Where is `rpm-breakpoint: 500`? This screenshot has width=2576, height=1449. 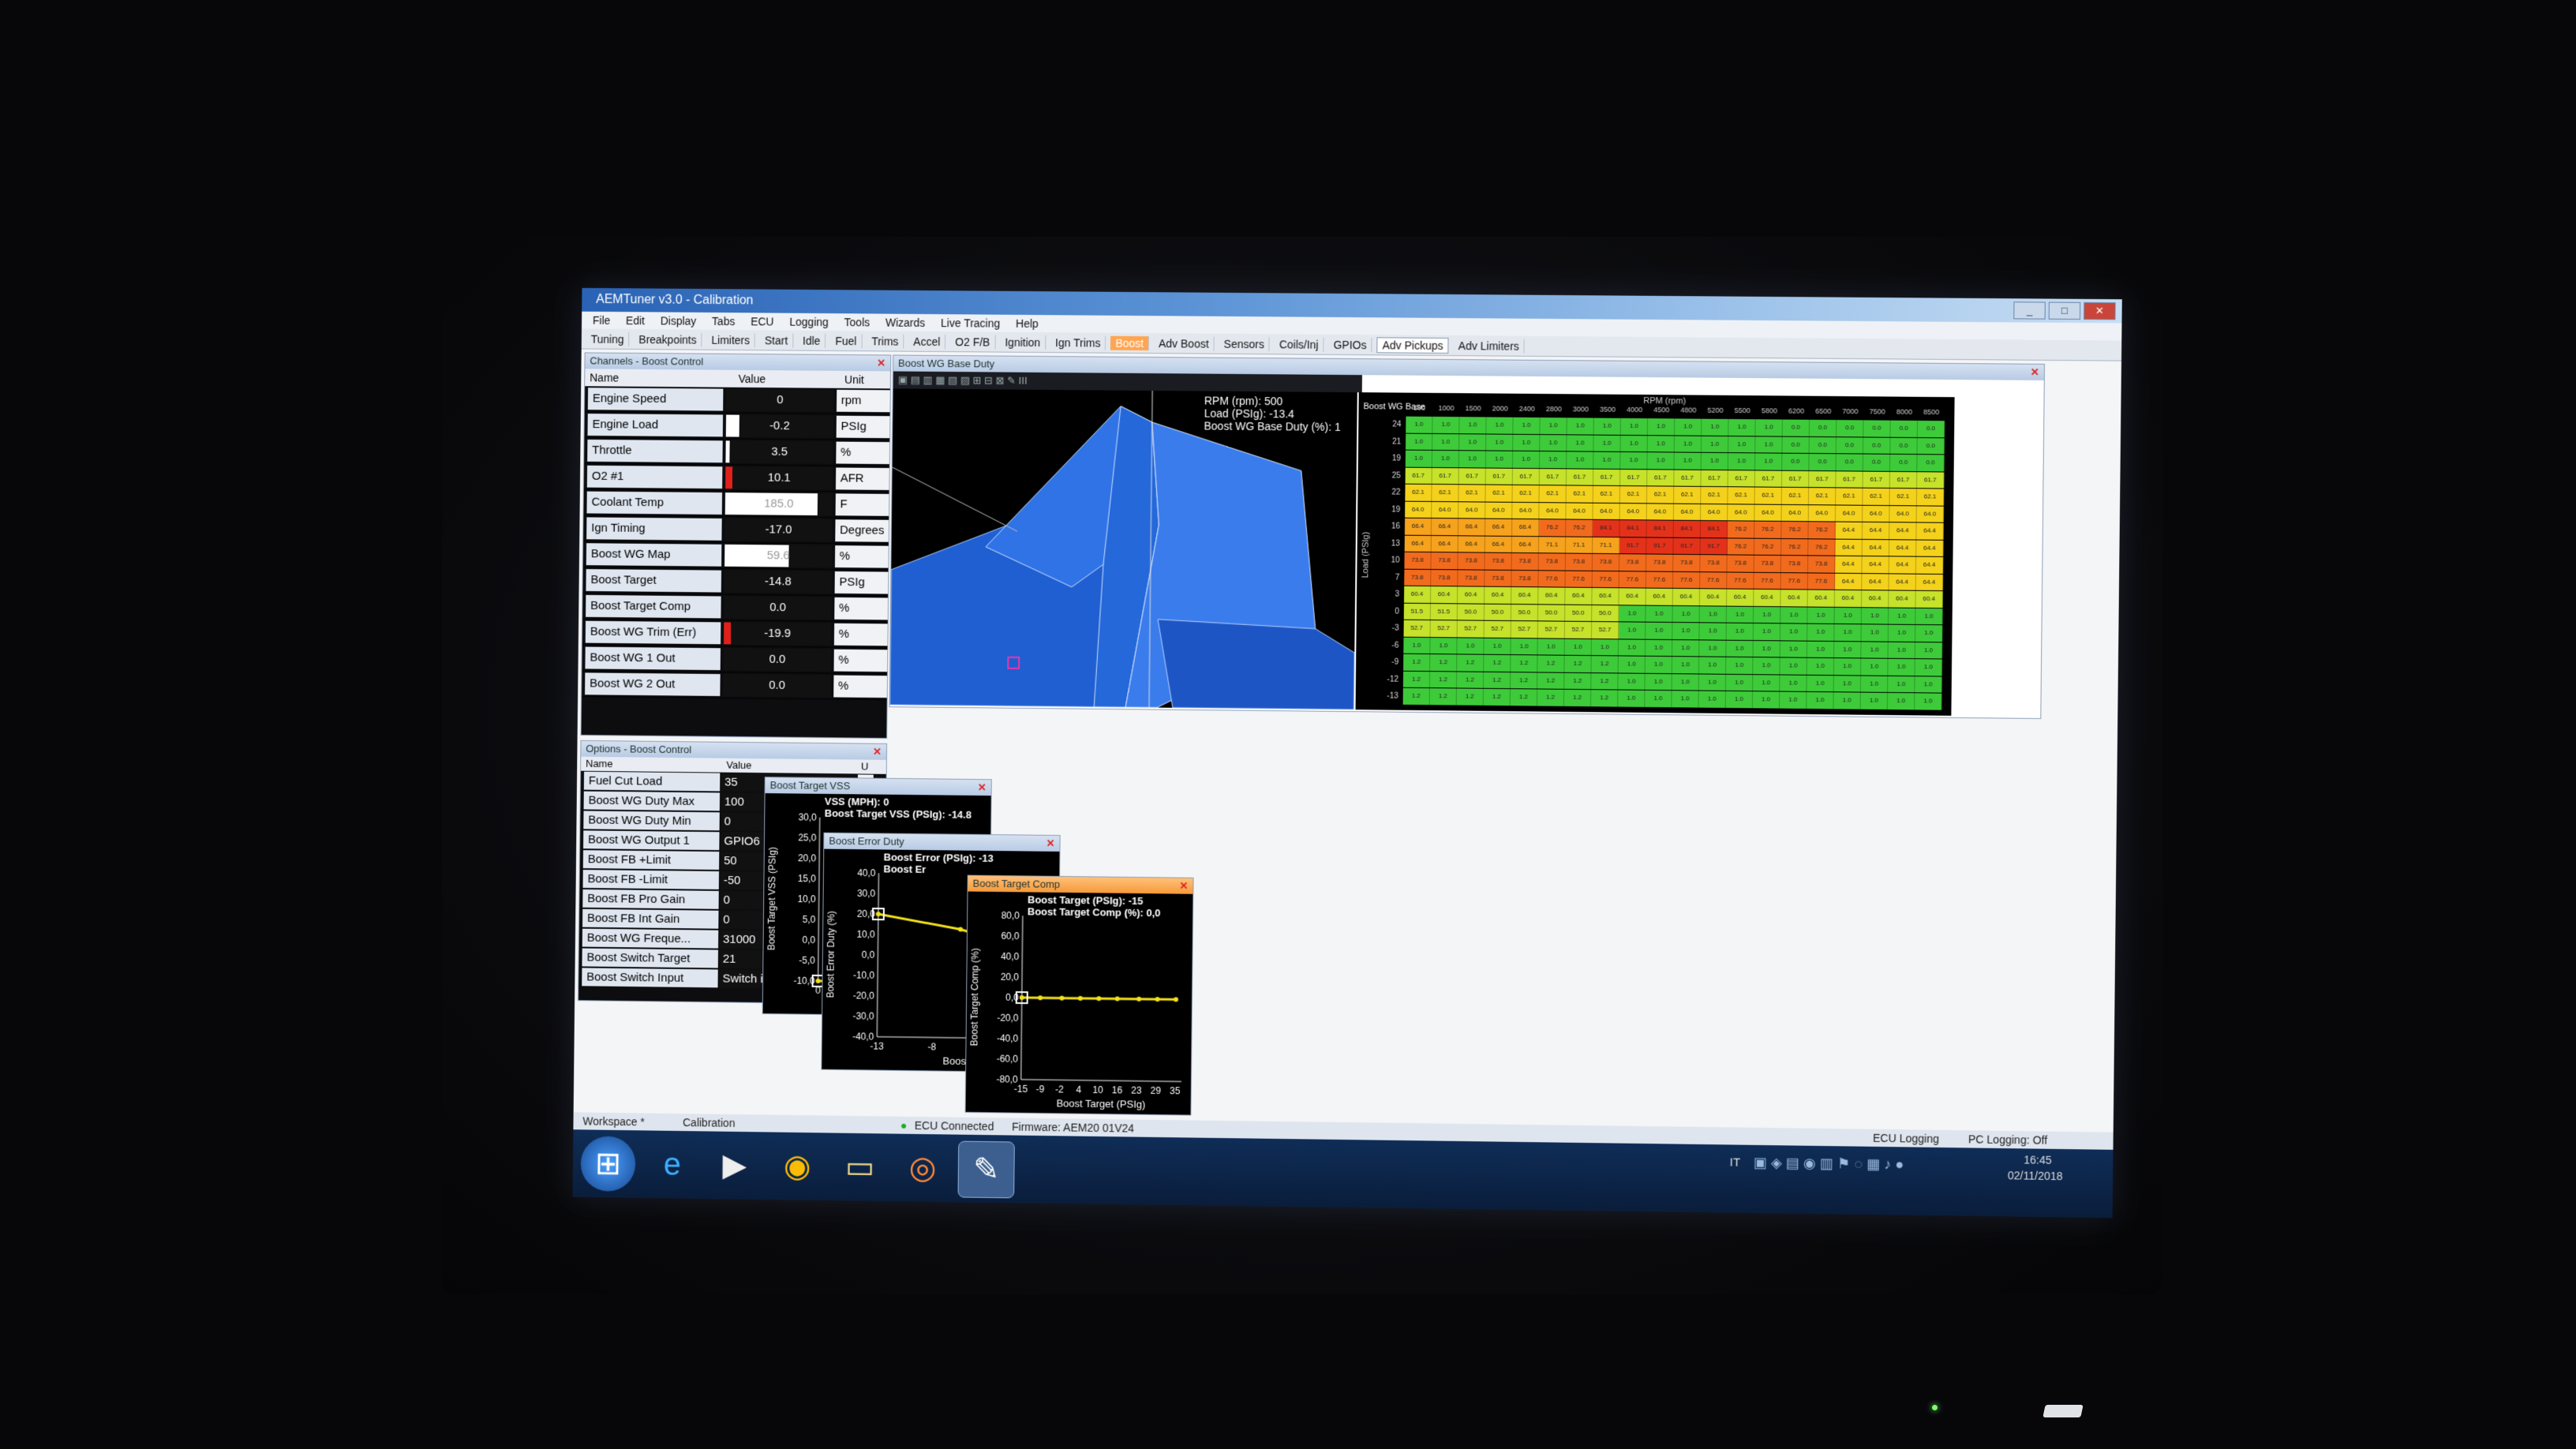 rpm-breakpoint: 500 is located at coordinates (1419, 408).